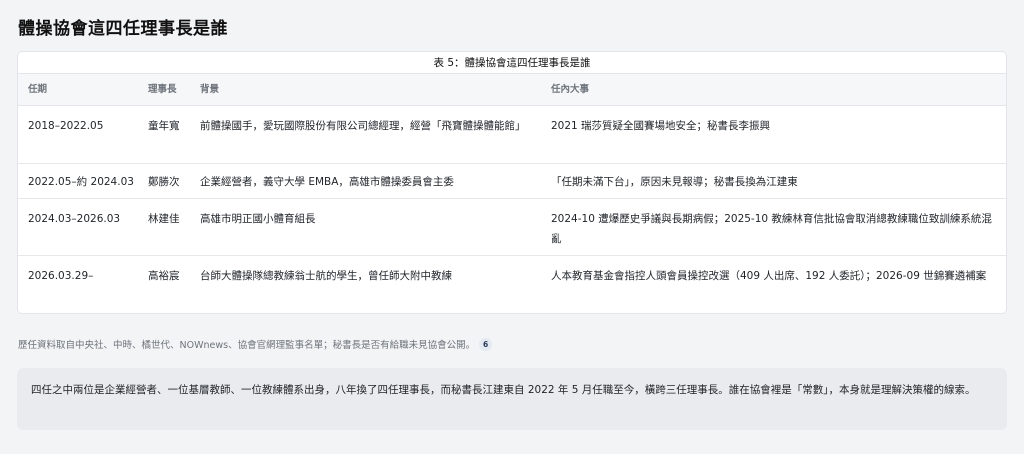 This screenshot has height=454, width=1024. I want to click on cell-events: 「任期未滿下台」，原因未見報導；秘書長換為江建東, so click(674, 182).